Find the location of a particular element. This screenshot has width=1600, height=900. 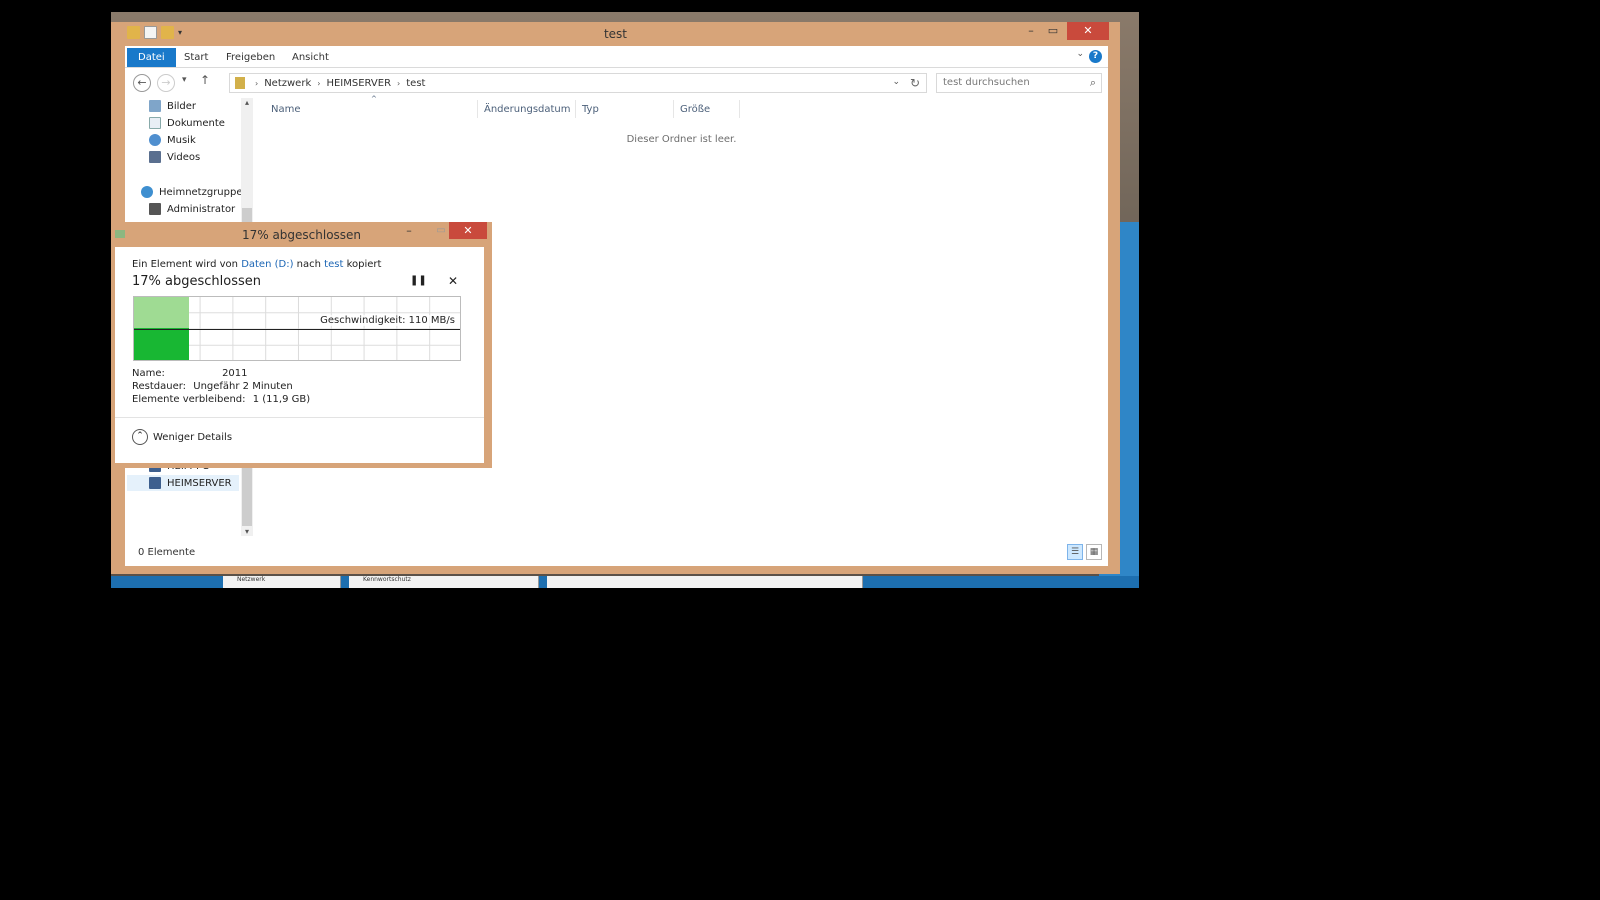

scroll-up-icon: ▴ is located at coordinates (247, 102).